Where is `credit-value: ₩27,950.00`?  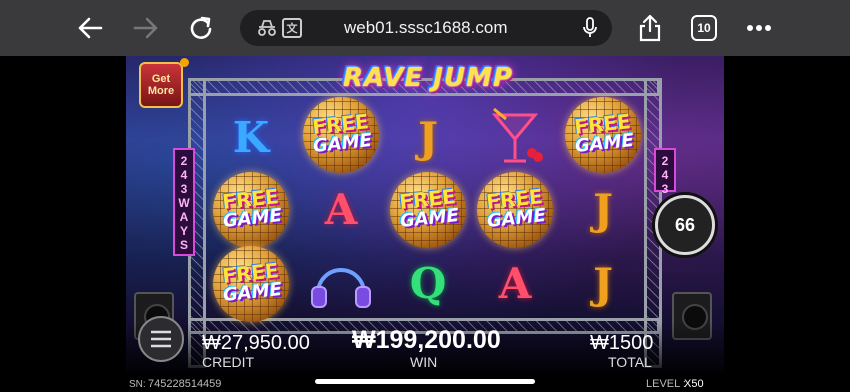 credit-value: ₩27,950.00 is located at coordinates (256, 343).